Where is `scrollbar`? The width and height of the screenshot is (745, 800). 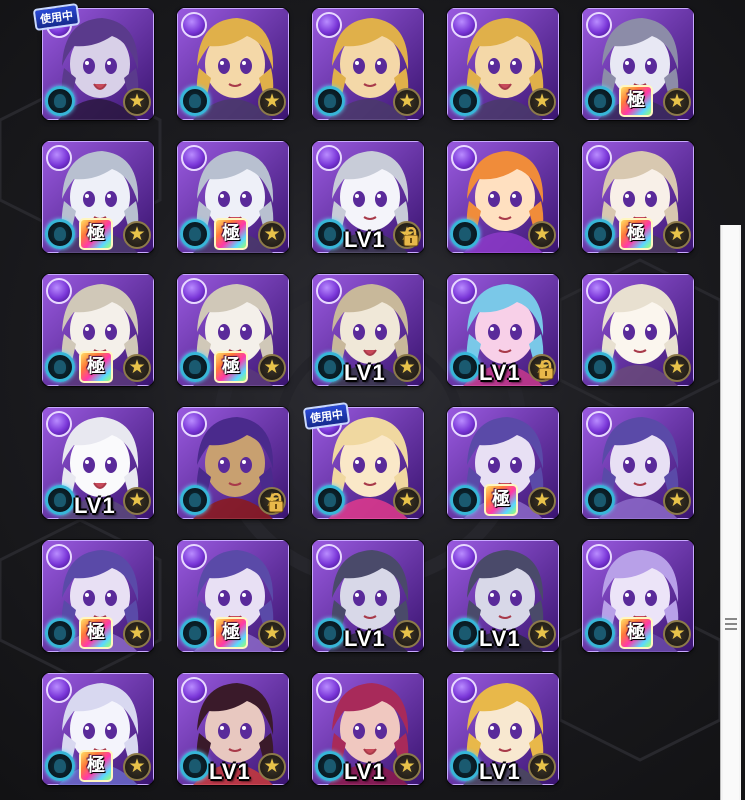
scrollbar is located at coordinates (730, 512).